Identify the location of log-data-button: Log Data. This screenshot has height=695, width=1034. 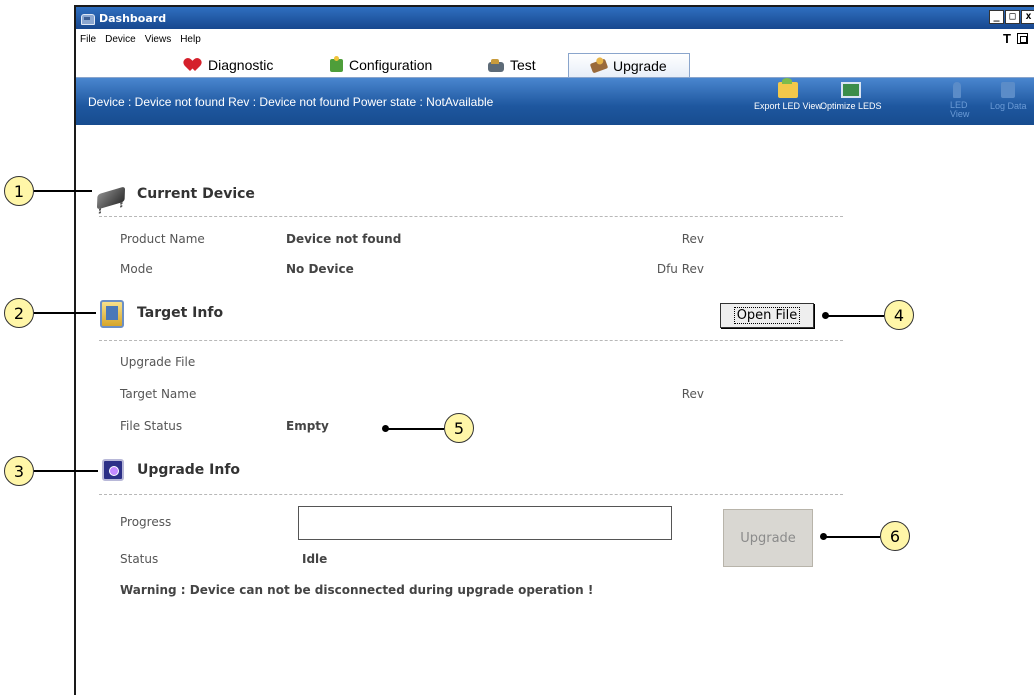
(1008, 96).